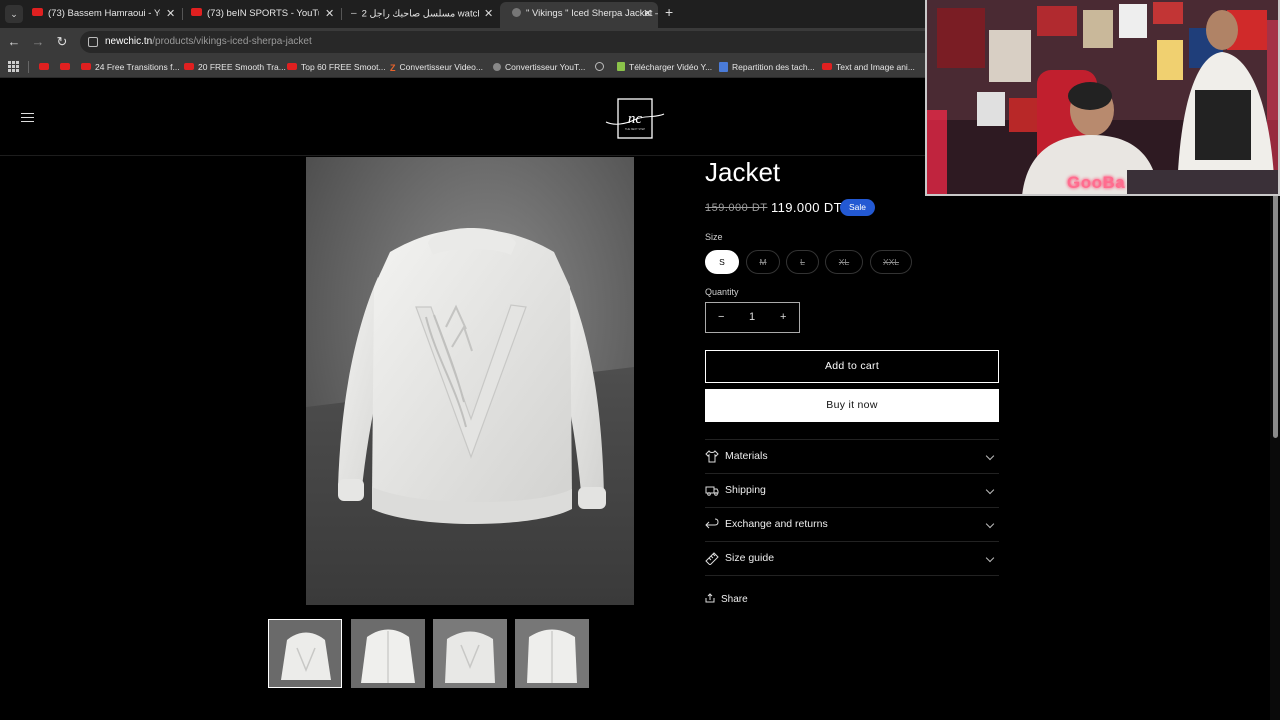 This screenshot has height=720, width=1280. Describe the element at coordinates (13, 66) in the screenshot. I see `apps-grid-icon` at that location.